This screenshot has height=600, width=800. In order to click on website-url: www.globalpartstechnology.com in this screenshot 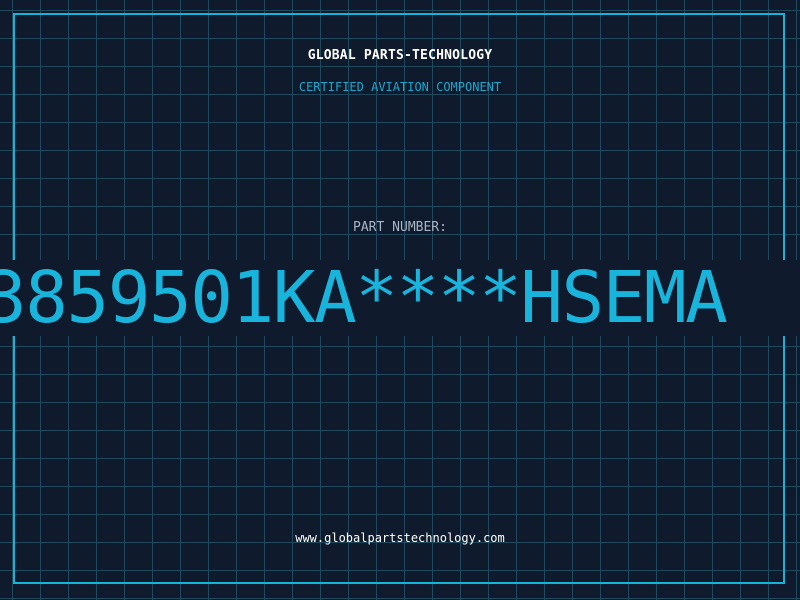, I will do `click(400, 538)`.